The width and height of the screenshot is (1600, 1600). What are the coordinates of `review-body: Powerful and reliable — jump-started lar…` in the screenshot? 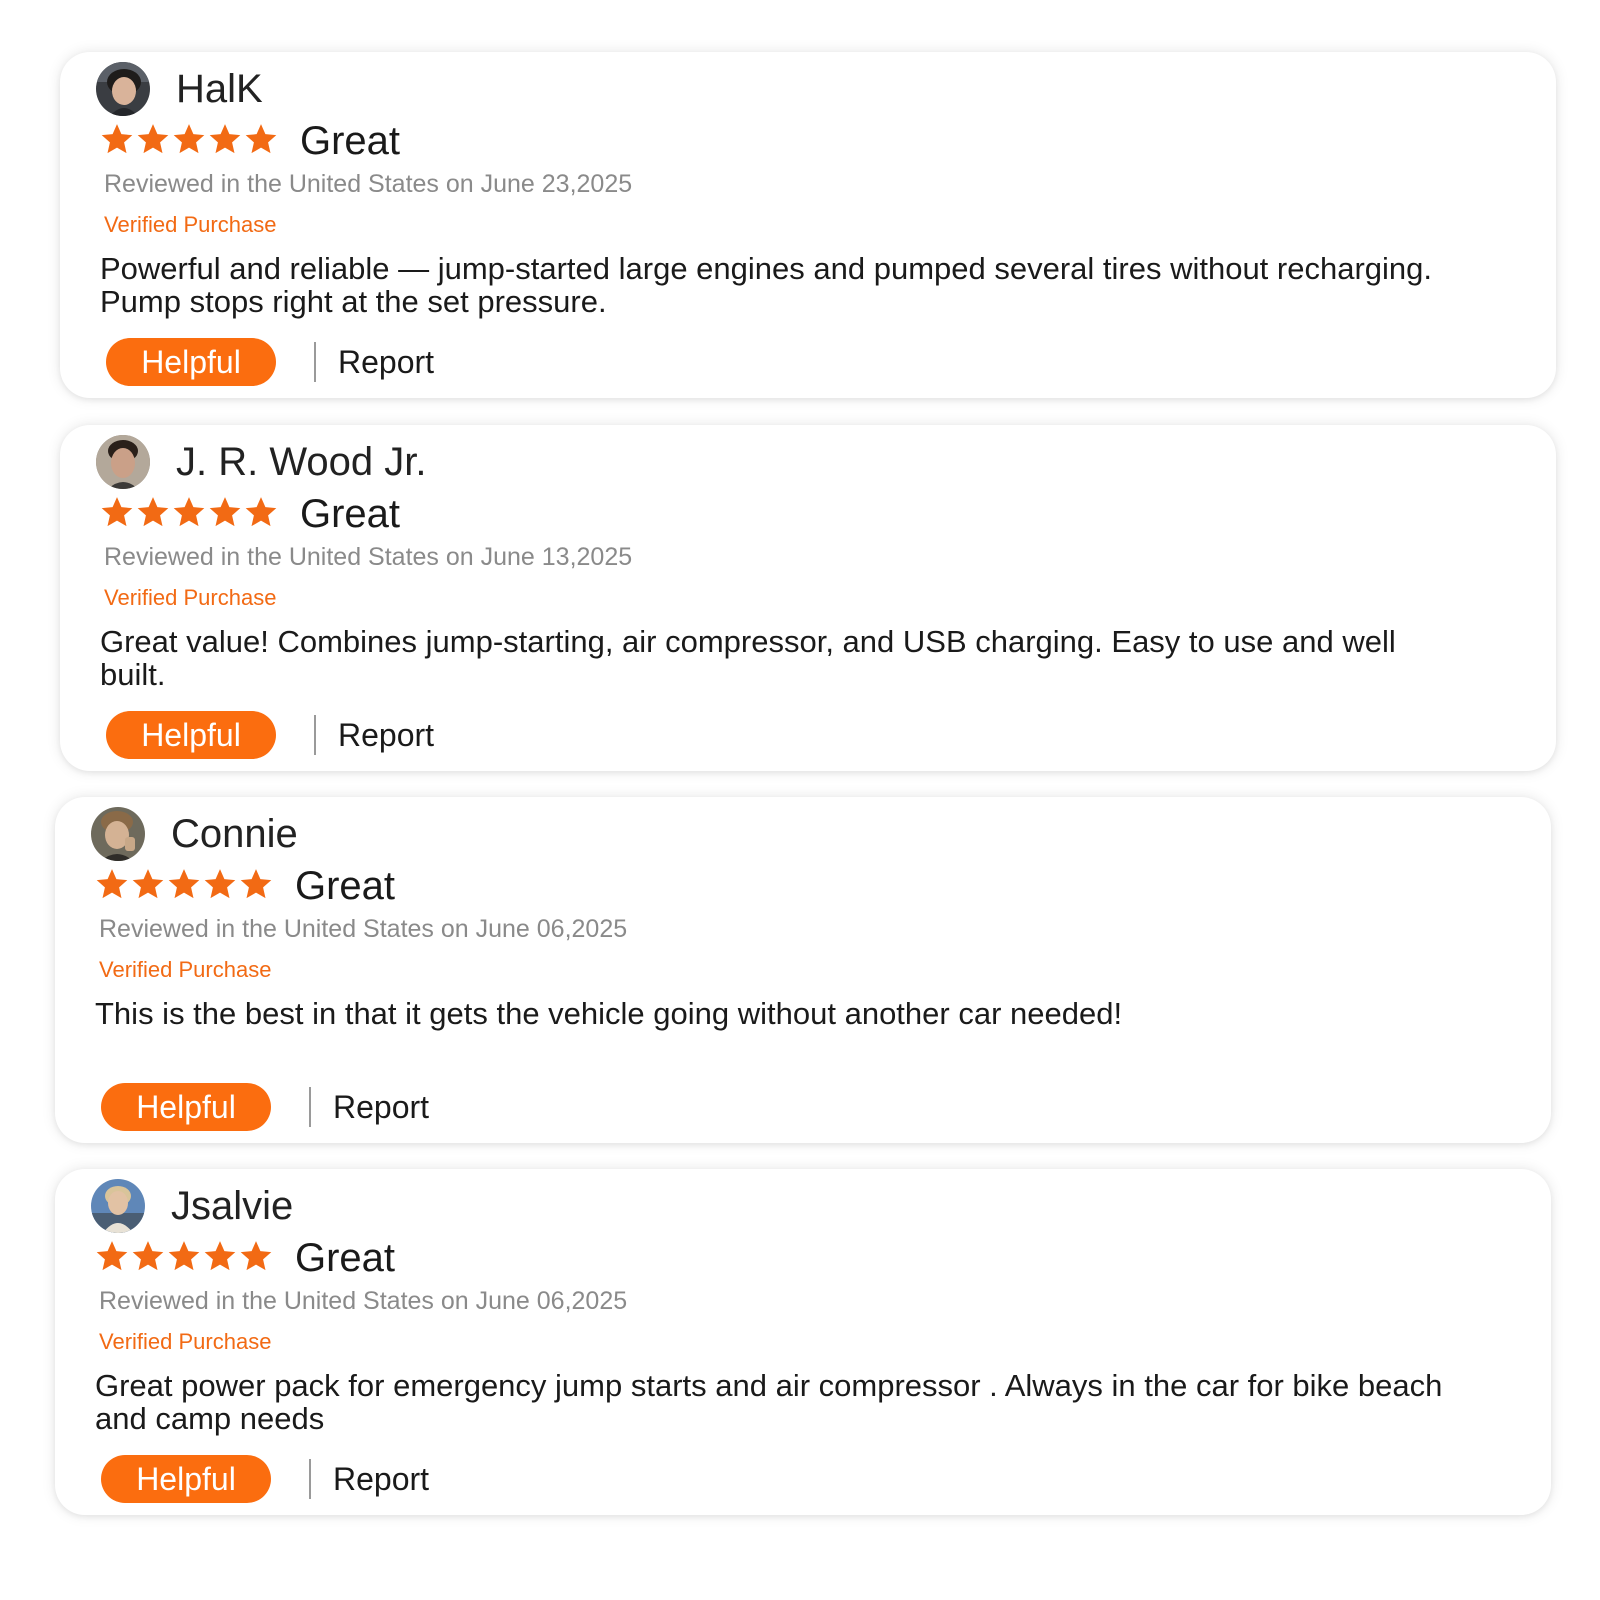 It's located at (766, 285).